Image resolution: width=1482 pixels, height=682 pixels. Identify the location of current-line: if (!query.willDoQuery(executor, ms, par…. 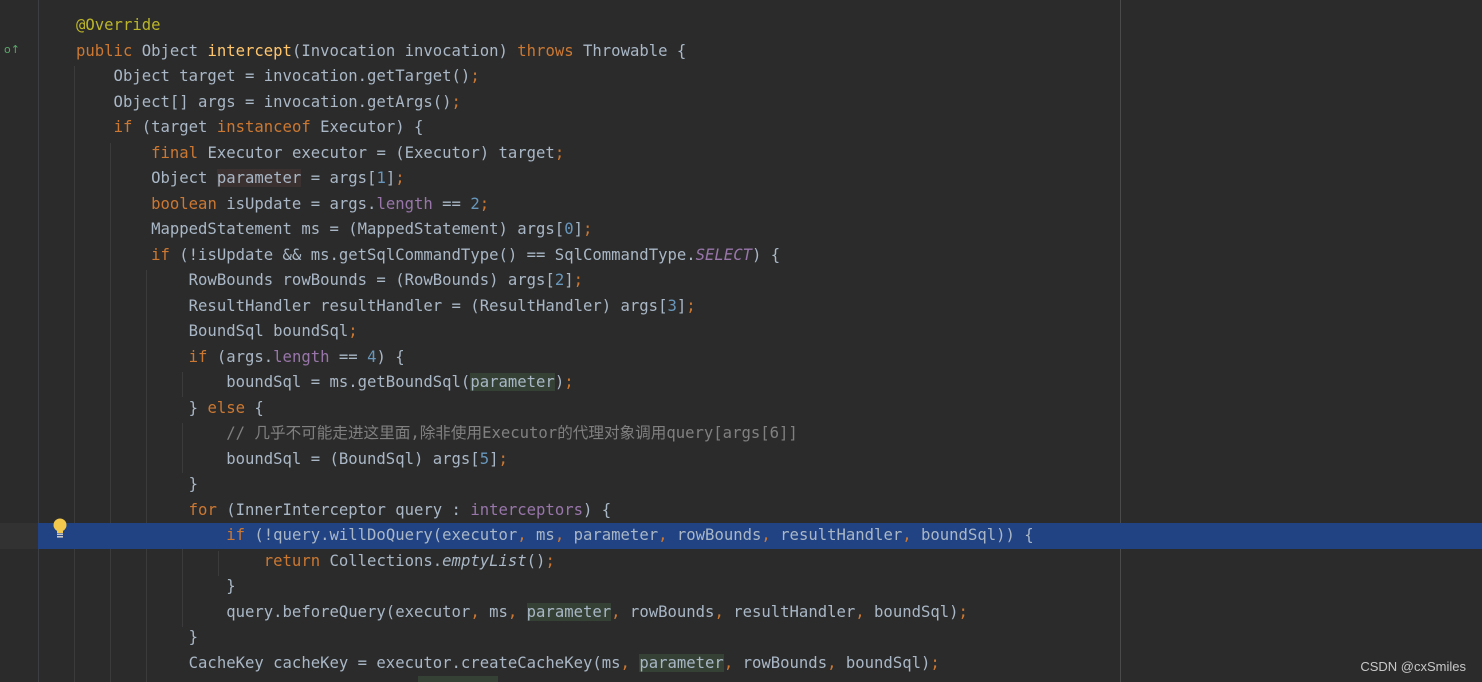
(741, 536).